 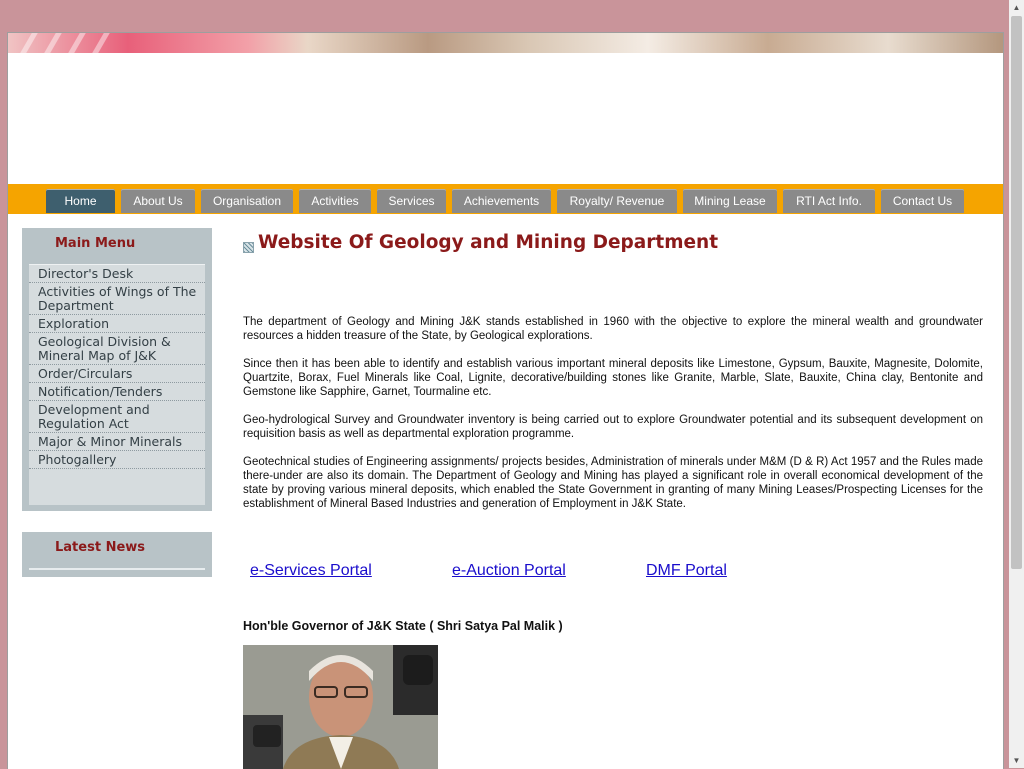 What do you see at coordinates (80, 201) in the screenshot?
I see `nav-home: Home` at bounding box center [80, 201].